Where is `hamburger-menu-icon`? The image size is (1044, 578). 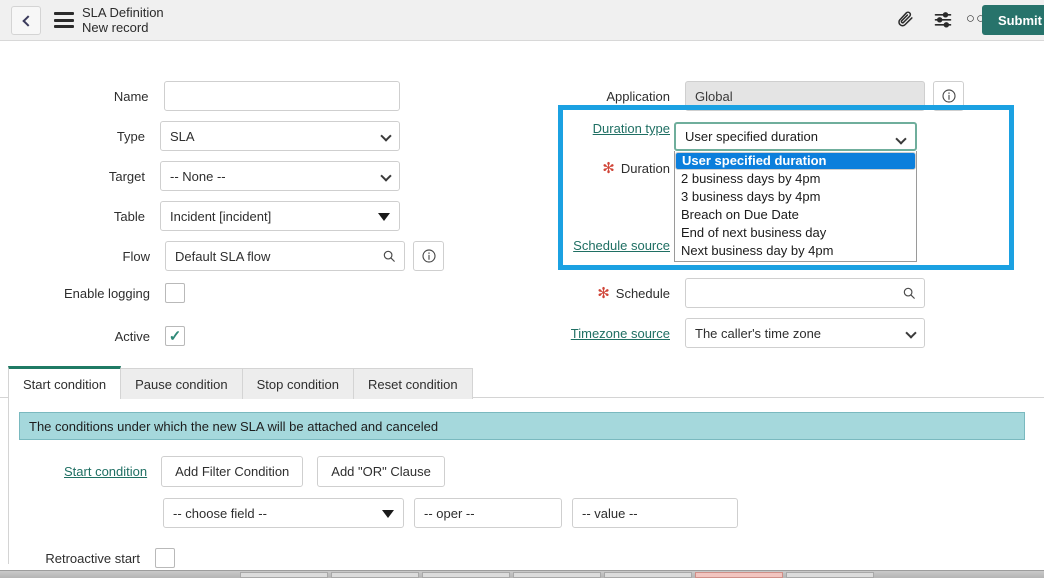 hamburger-menu-icon is located at coordinates (64, 20).